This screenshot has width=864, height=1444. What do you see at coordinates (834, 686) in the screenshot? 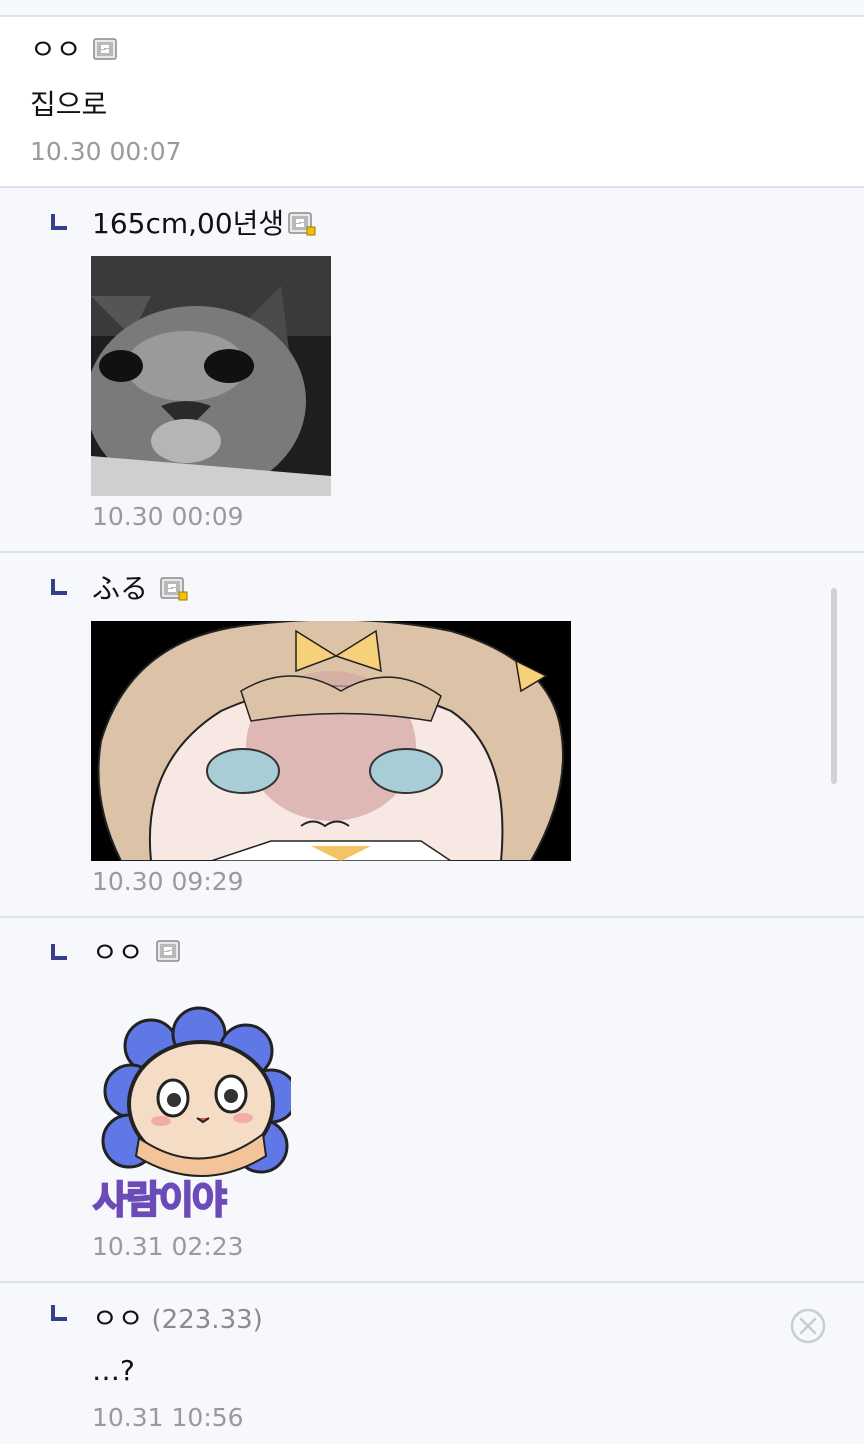
I see `scrollbar` at bounding box center [834, 686].